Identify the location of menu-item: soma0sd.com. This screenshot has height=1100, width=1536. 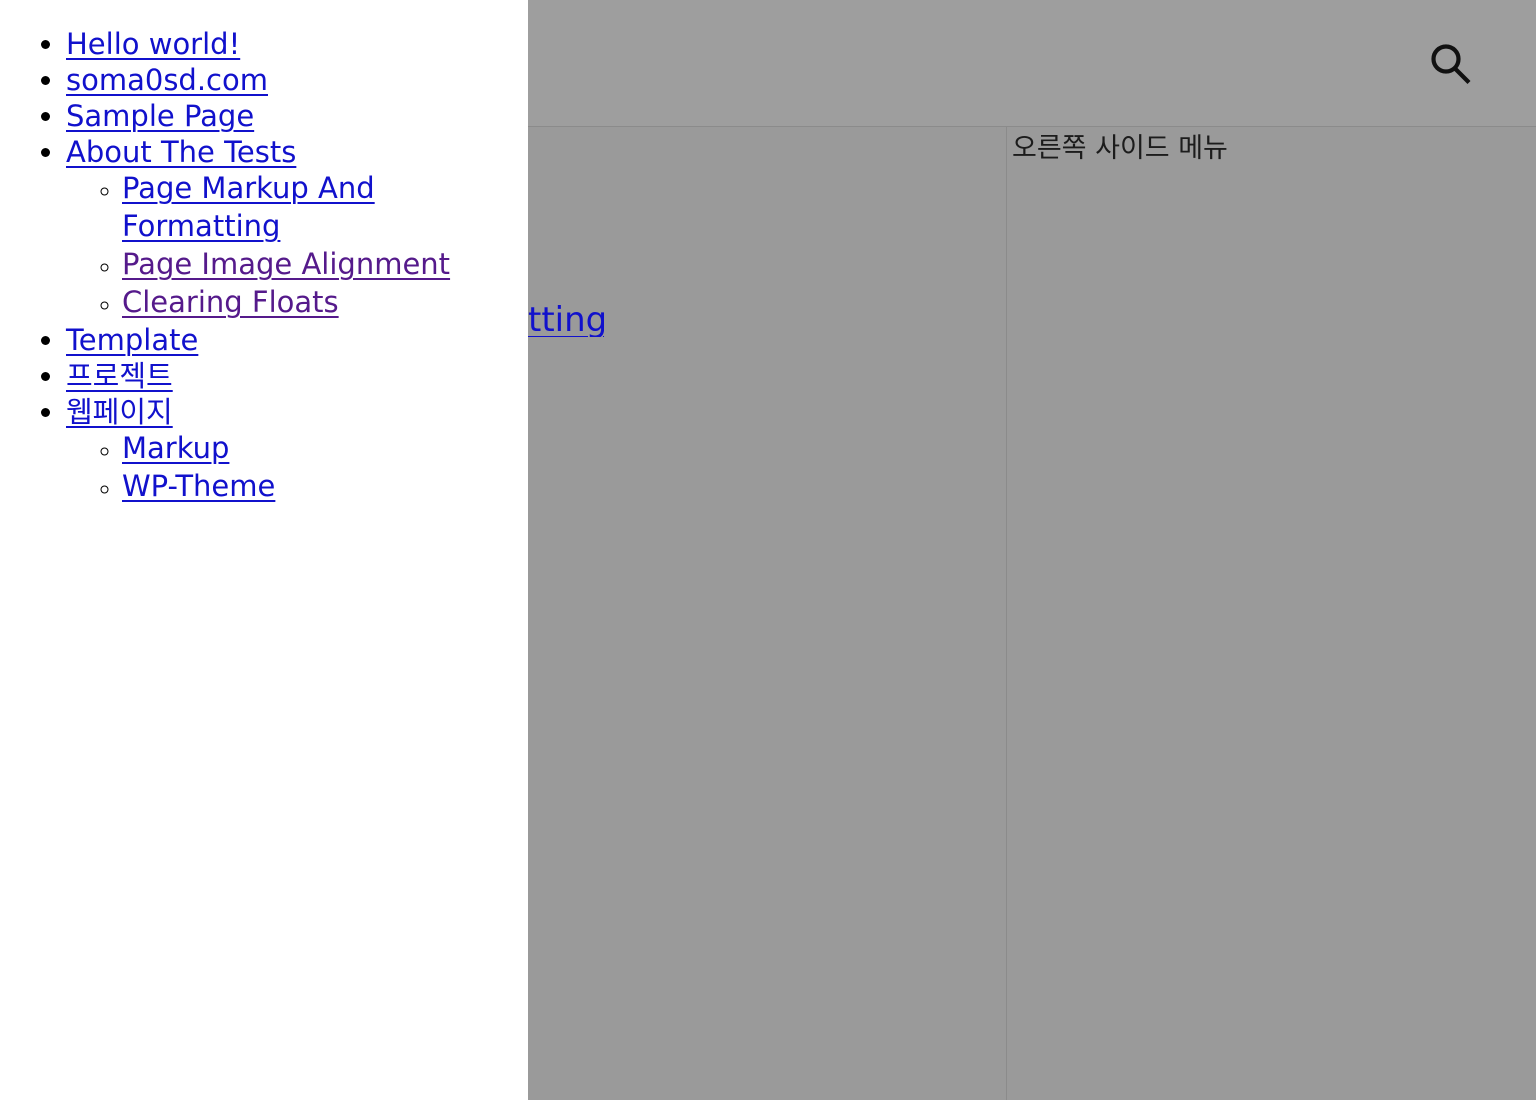
(297, 80).